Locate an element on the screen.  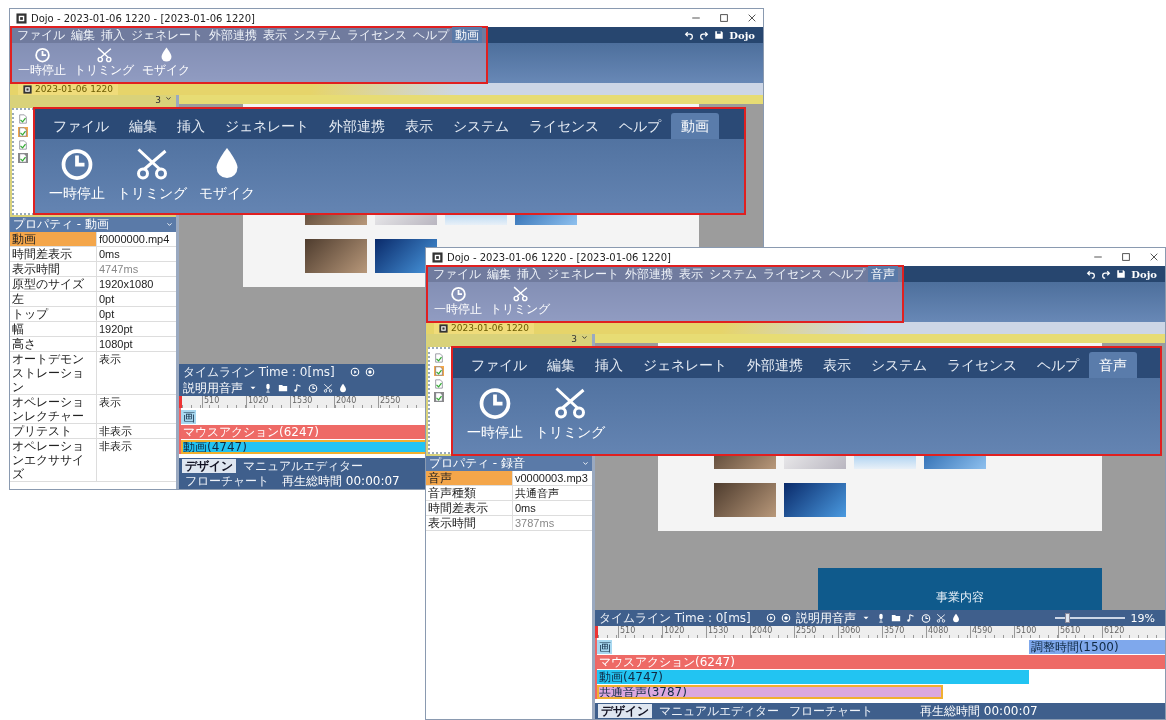
property-name: 幅 is located at coordinates (53, 329).